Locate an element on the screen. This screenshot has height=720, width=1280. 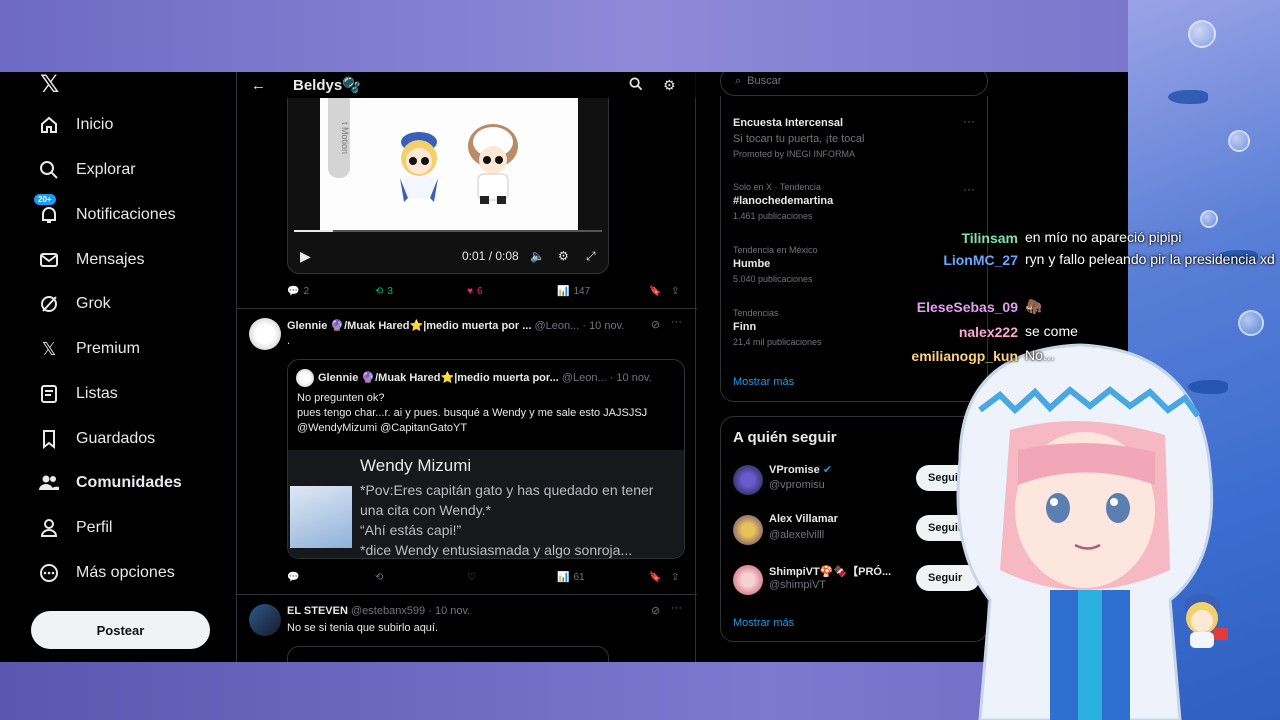
nav-item-comunidades: Comunidades is located at coordinates (110, 483).